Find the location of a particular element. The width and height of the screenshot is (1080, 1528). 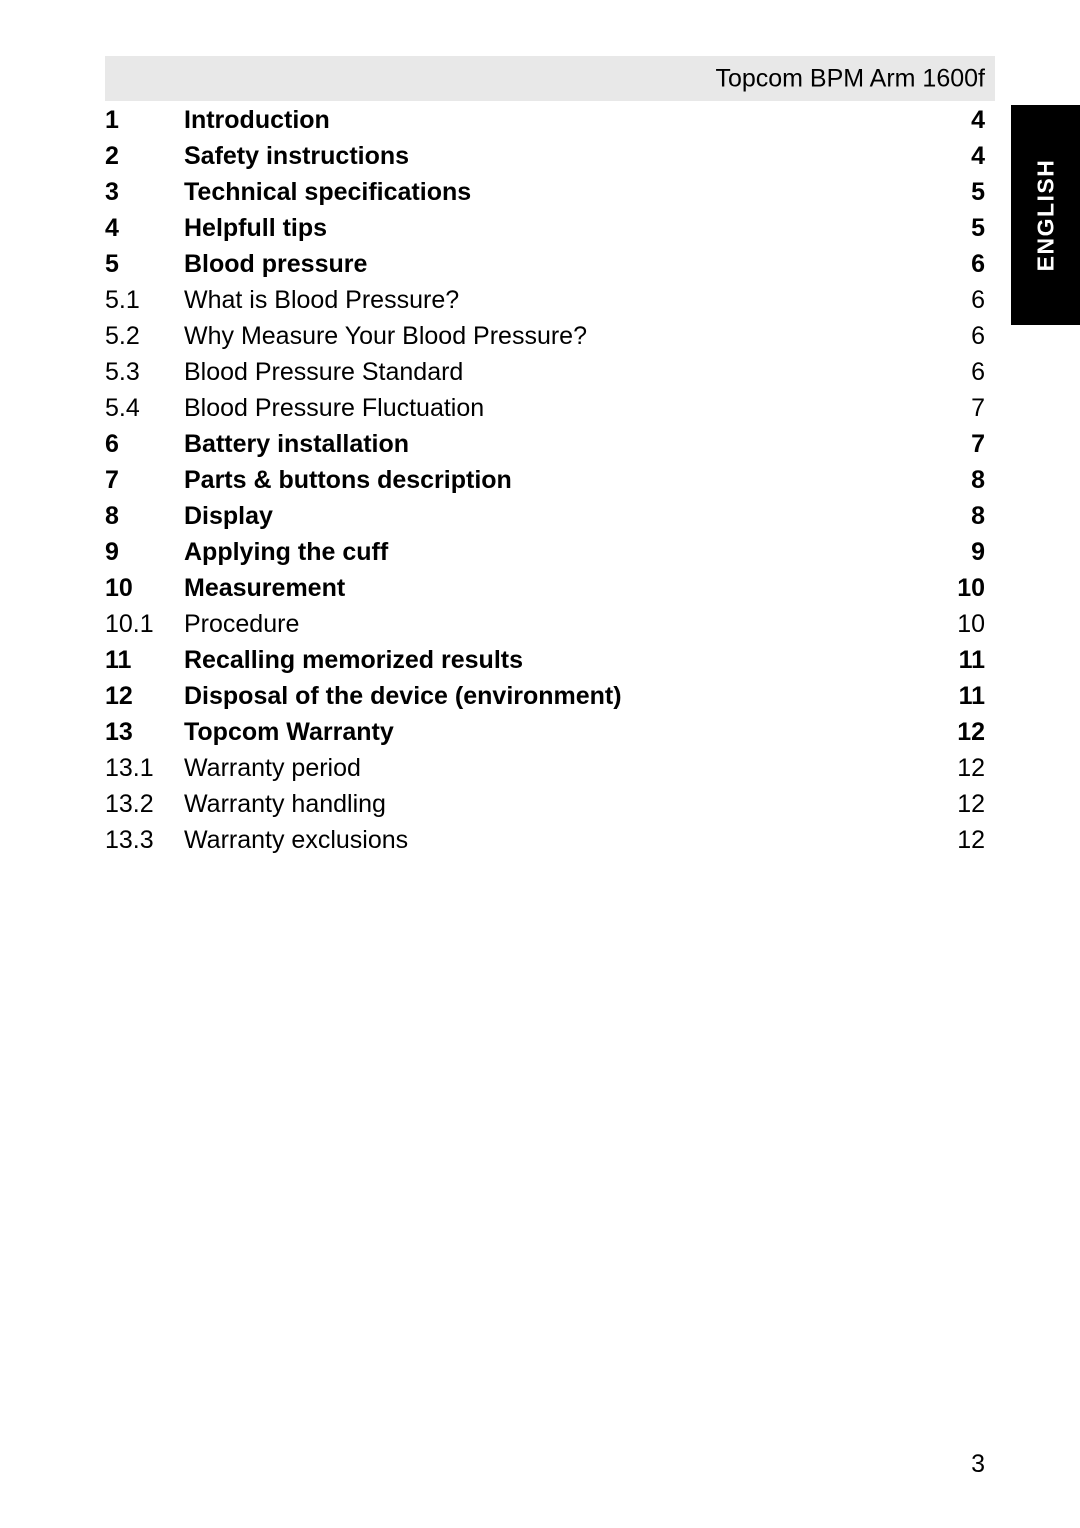

toc-entry-number: 5.2 is located at coordinates (122, 336).